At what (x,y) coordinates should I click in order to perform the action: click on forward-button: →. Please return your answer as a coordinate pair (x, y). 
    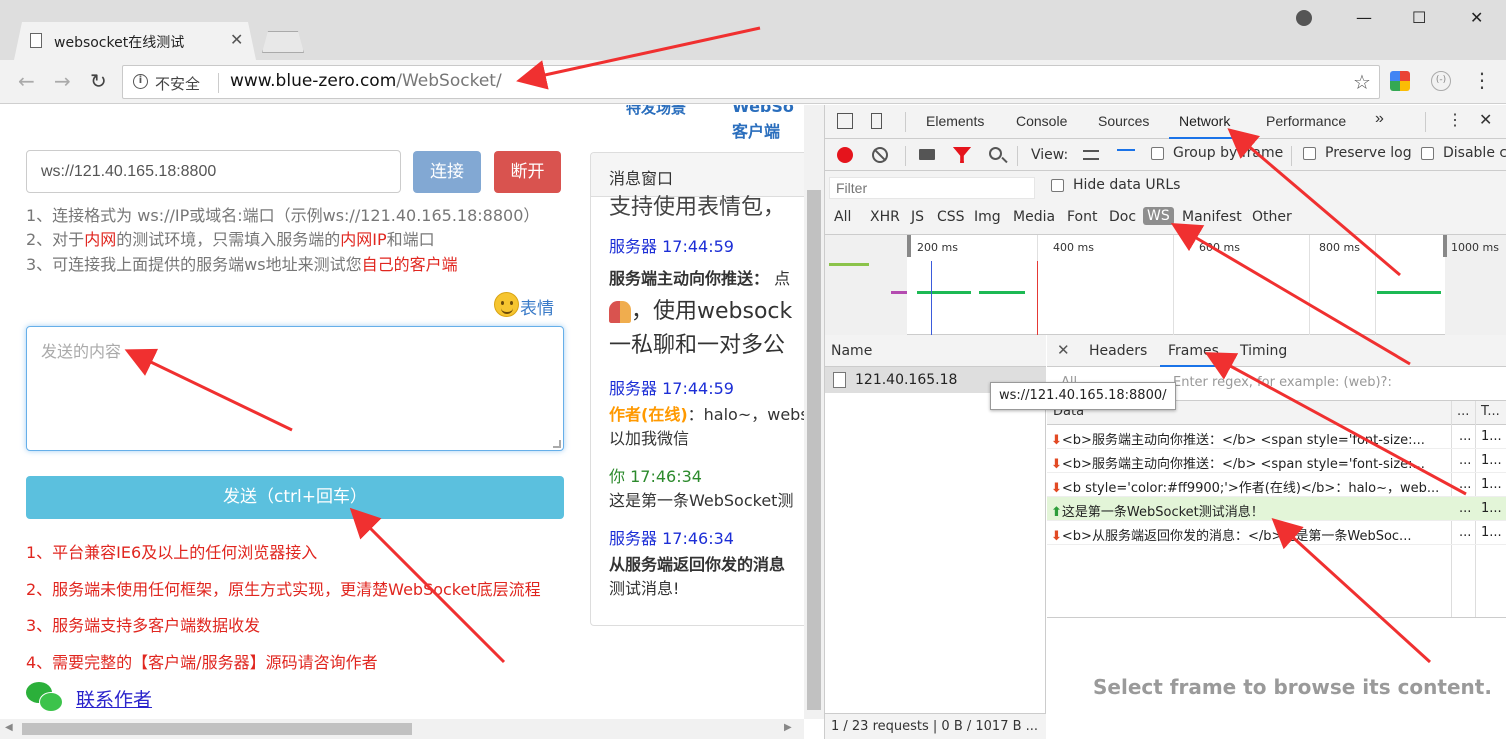
    Looking at the image, I should click on (62, 81).